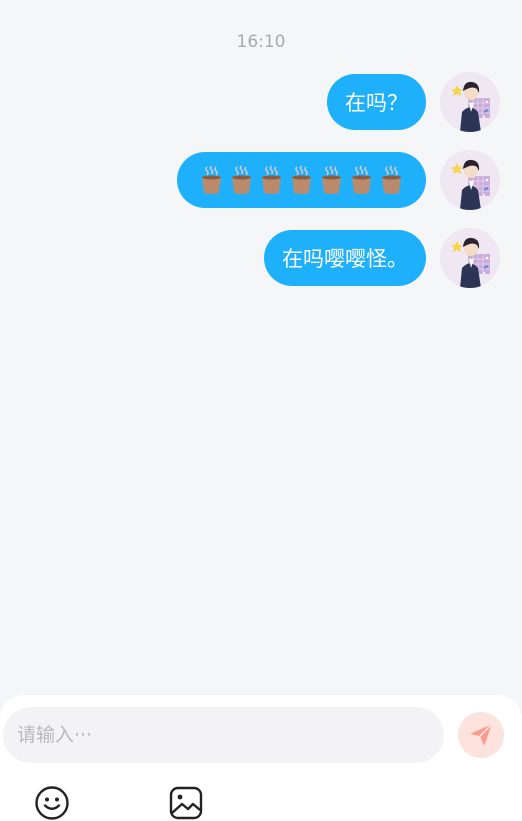 The image size is (522, 821). I want to click on message-timestamp: 16:10, so click(261, 42).